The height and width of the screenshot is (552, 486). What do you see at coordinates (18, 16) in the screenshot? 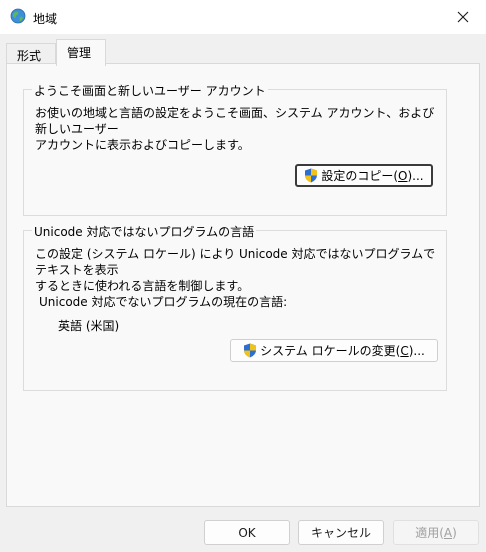
I see `globe-icon` at bounding box center [18, 16].